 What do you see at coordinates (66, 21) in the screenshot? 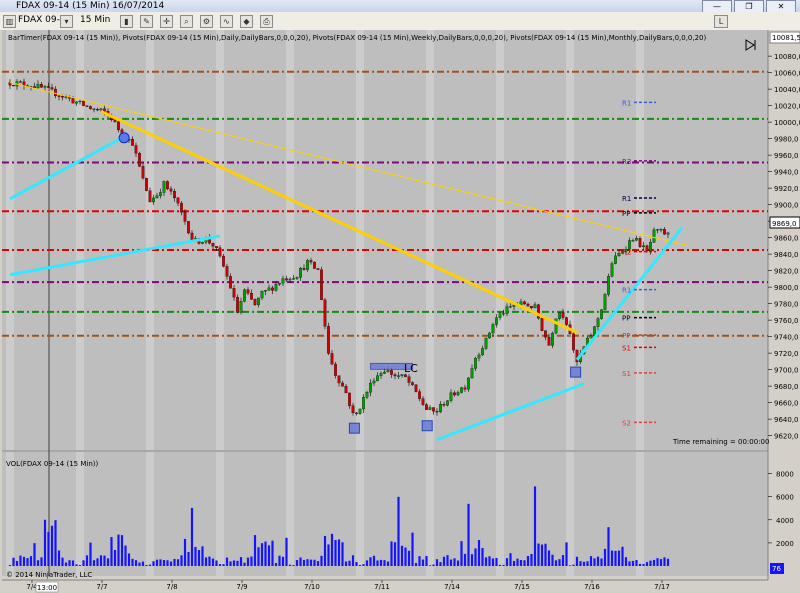
I see `dropdown-icon: ▾` at bounding box center [66, 21].